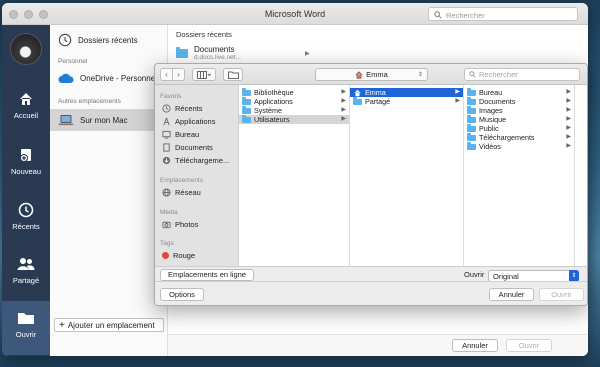 Image resolution: width=600 pixels, height=367 pixels. What do you see at coordinates (171, 96) in the screenshot?
I see `favorites-header: Favoris` at bounding box center [171, 96].